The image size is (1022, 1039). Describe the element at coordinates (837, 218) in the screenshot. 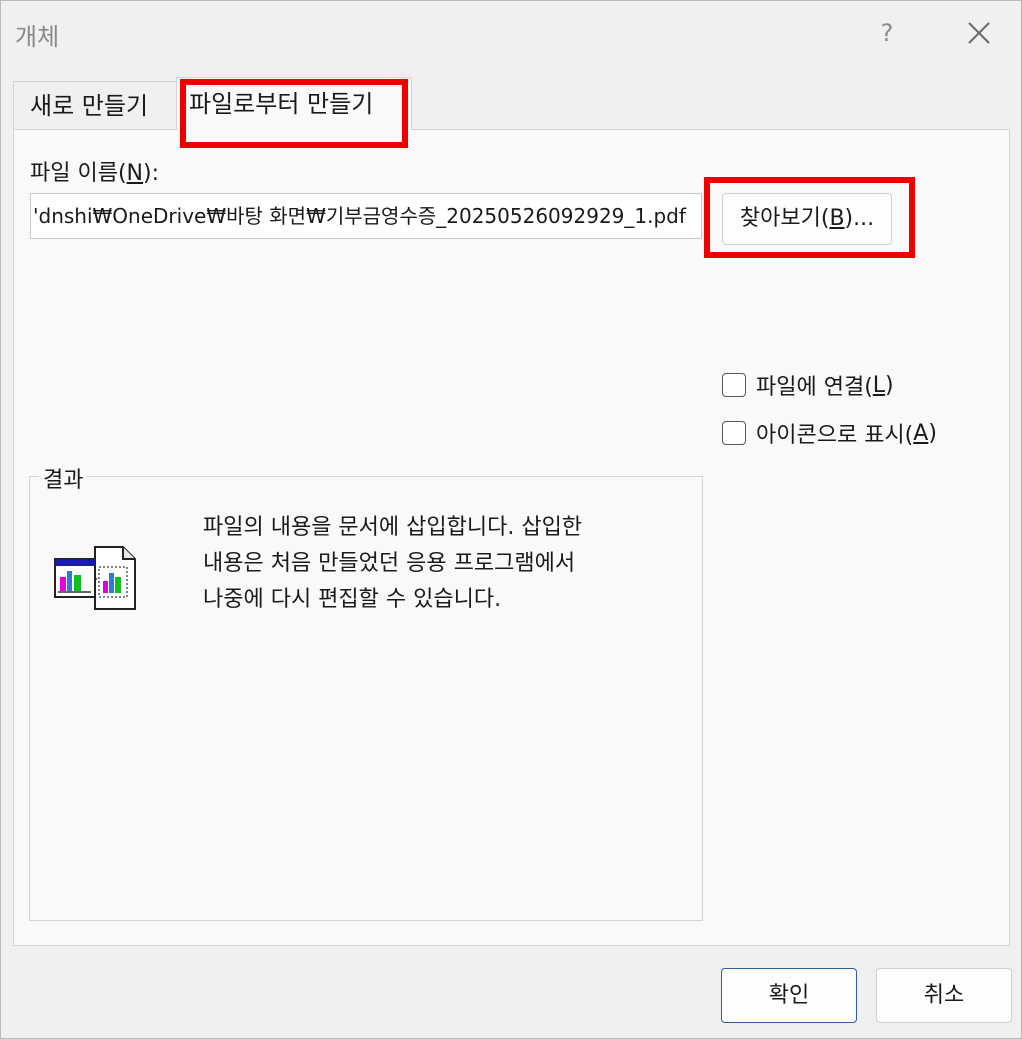

I see `browse-mnemonic: B` at that location.